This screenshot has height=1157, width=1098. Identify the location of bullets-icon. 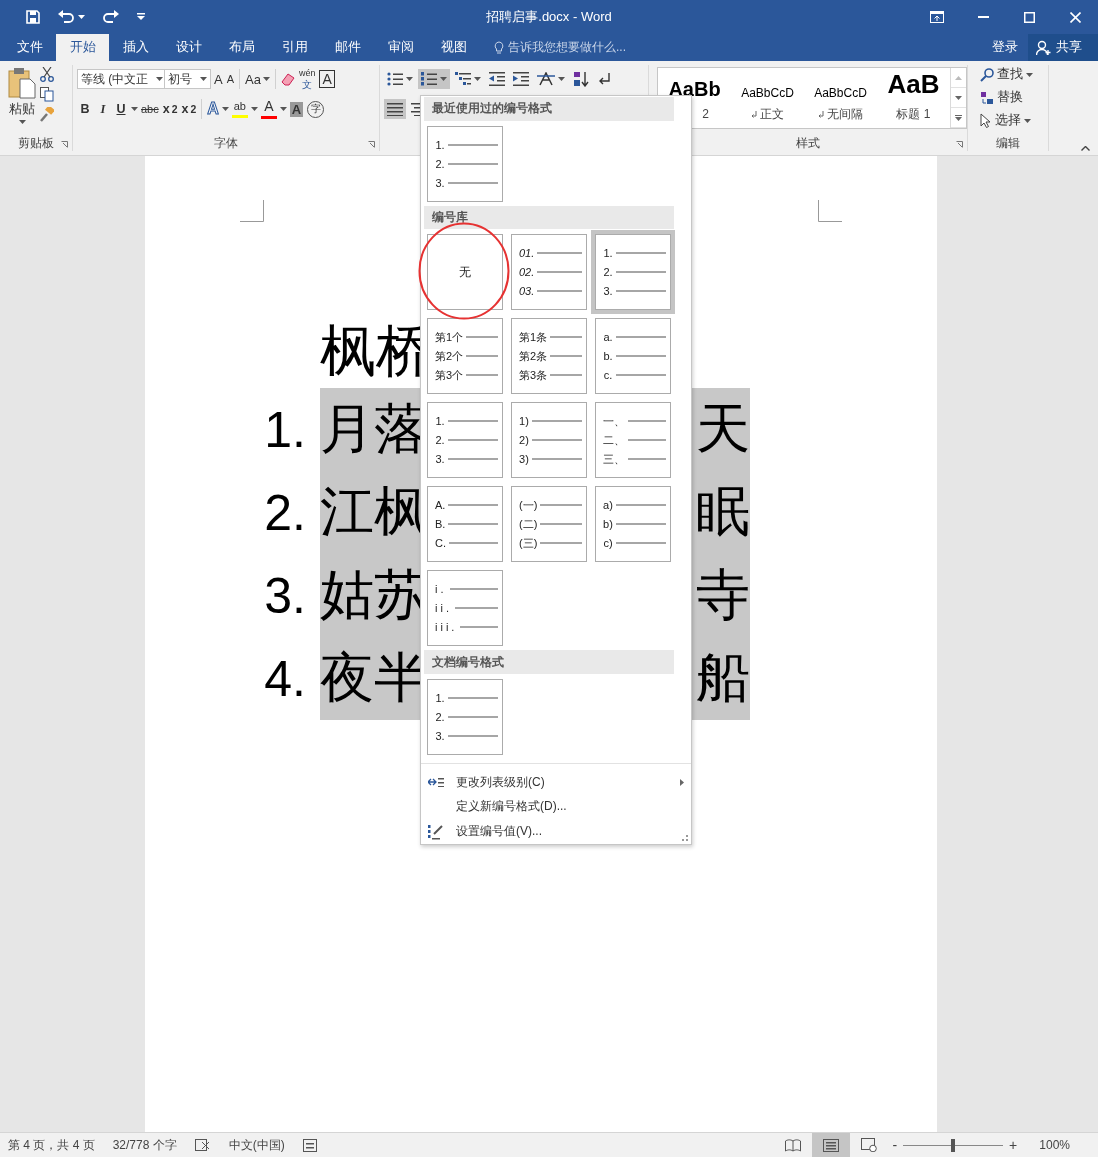
(395, 79).